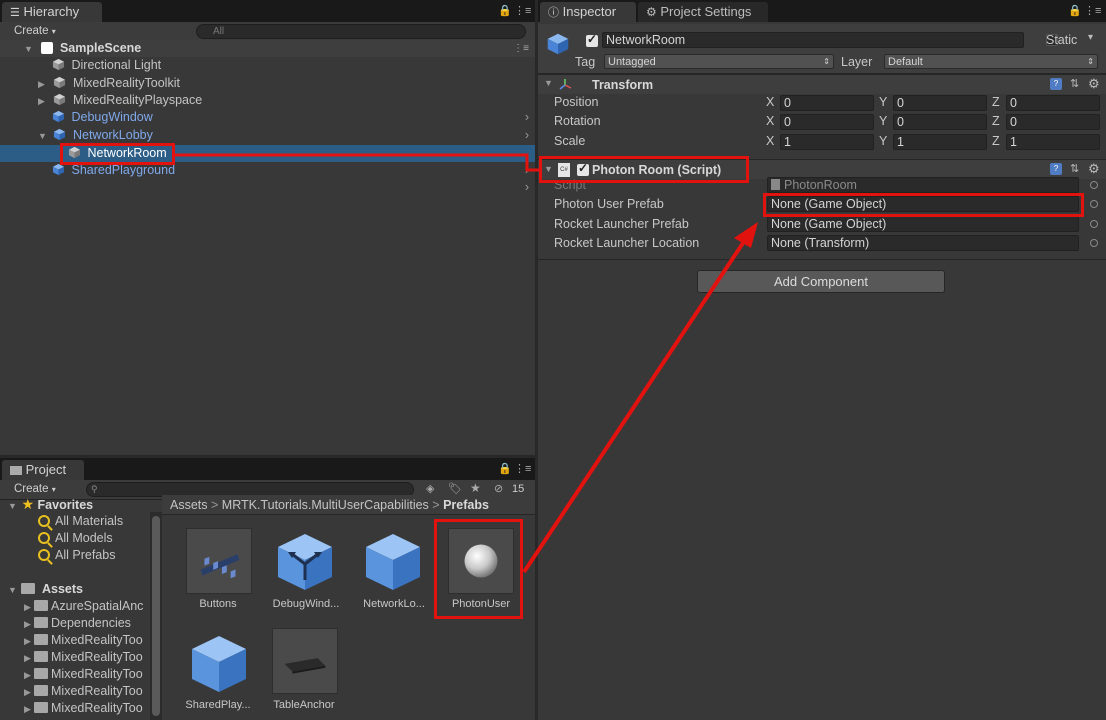 This screenshot has height=720, width=1106. Describe the element at coordinates (475, 488) in the screenshot. I see `star-icon: ★` at that location.